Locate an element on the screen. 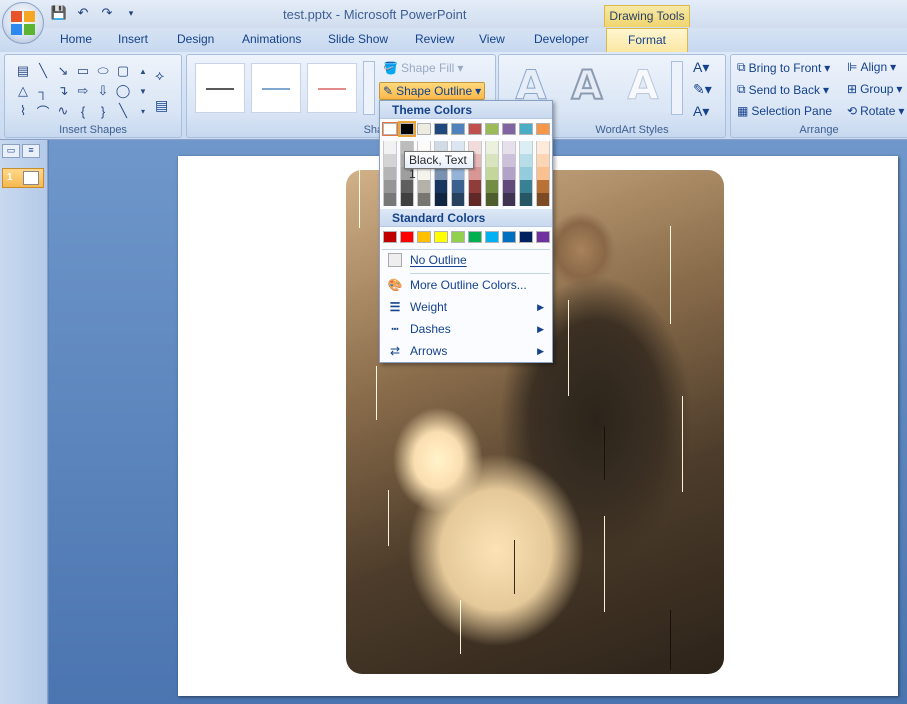 Image resolution: width=907 pixels, height=704 pixels. tab-slide-show: Slide Show is located at coordinates (358, 39).